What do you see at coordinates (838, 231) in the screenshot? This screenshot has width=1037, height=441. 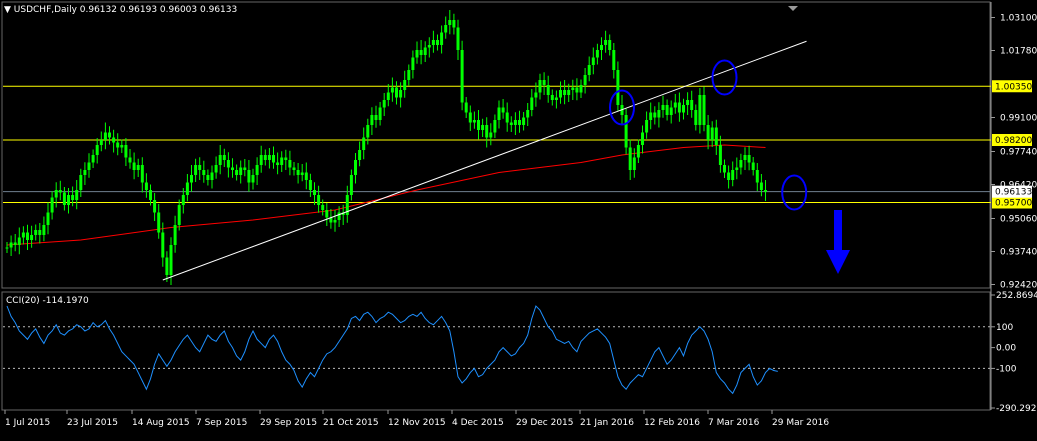 I see `annotation-arrow-shaft` at bounding box center [838, 231].